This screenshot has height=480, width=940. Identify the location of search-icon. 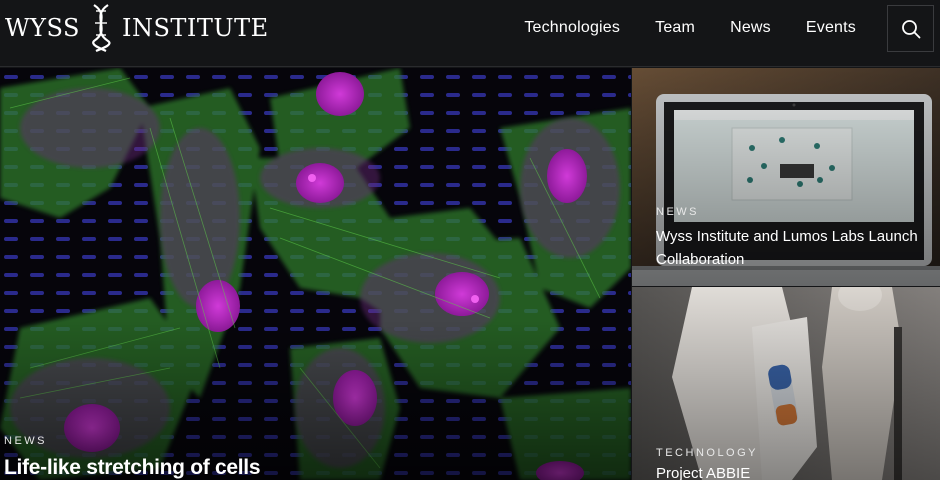
(910, 28).